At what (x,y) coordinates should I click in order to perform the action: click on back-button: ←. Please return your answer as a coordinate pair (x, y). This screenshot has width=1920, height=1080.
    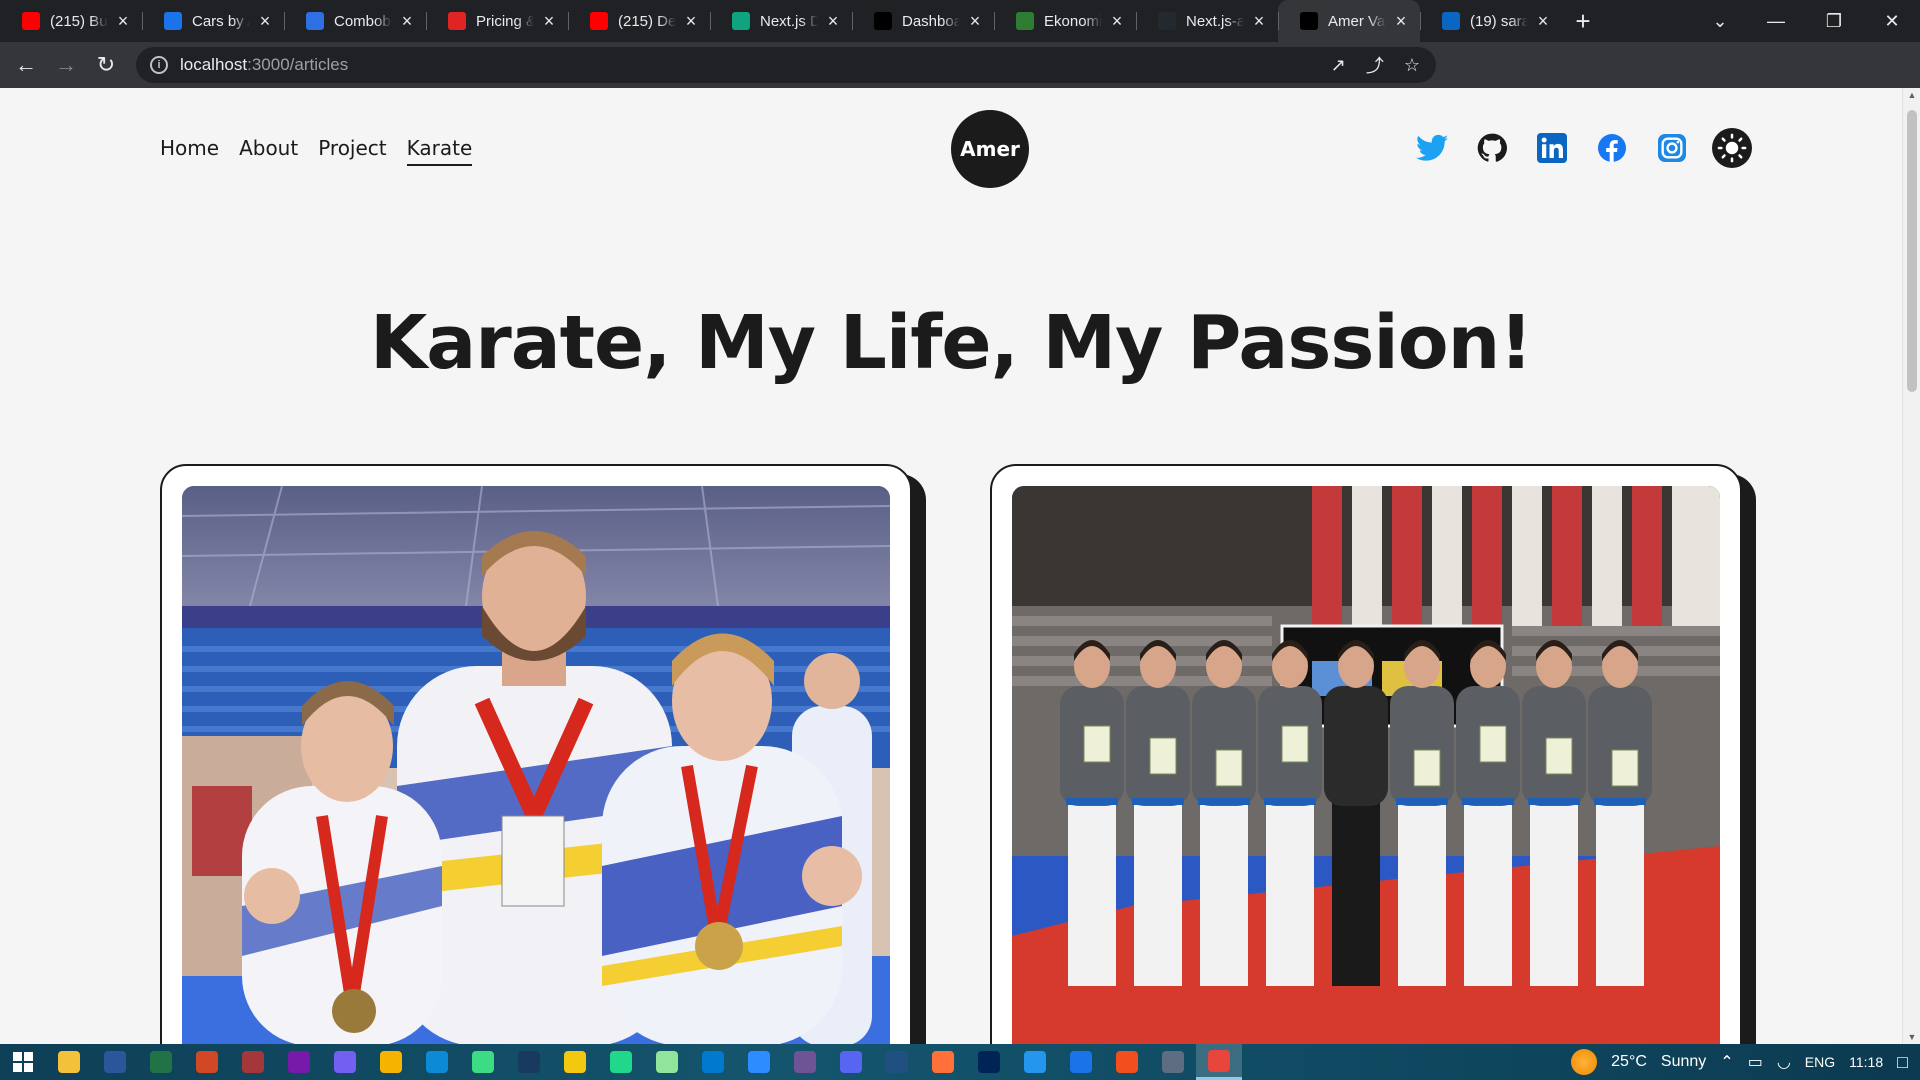
    Looking at the image, I should click on (26, 65).